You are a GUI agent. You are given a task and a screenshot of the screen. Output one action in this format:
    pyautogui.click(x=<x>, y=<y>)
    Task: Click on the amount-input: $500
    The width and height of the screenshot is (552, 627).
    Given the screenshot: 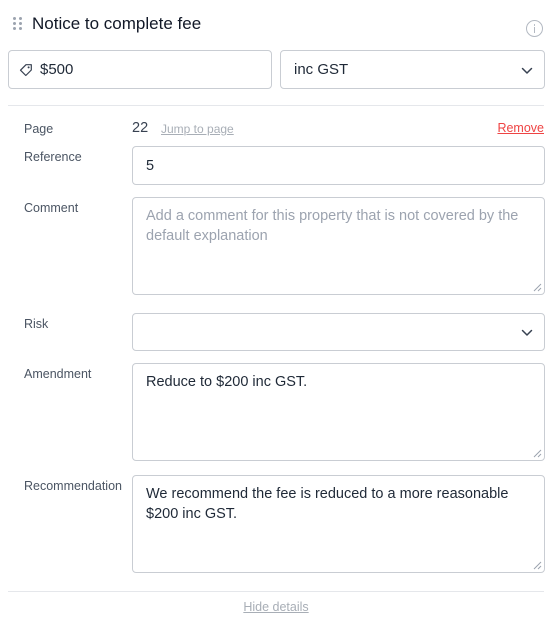 What is the action you would take?
    pyautogui.click(x=140, y=69)
    